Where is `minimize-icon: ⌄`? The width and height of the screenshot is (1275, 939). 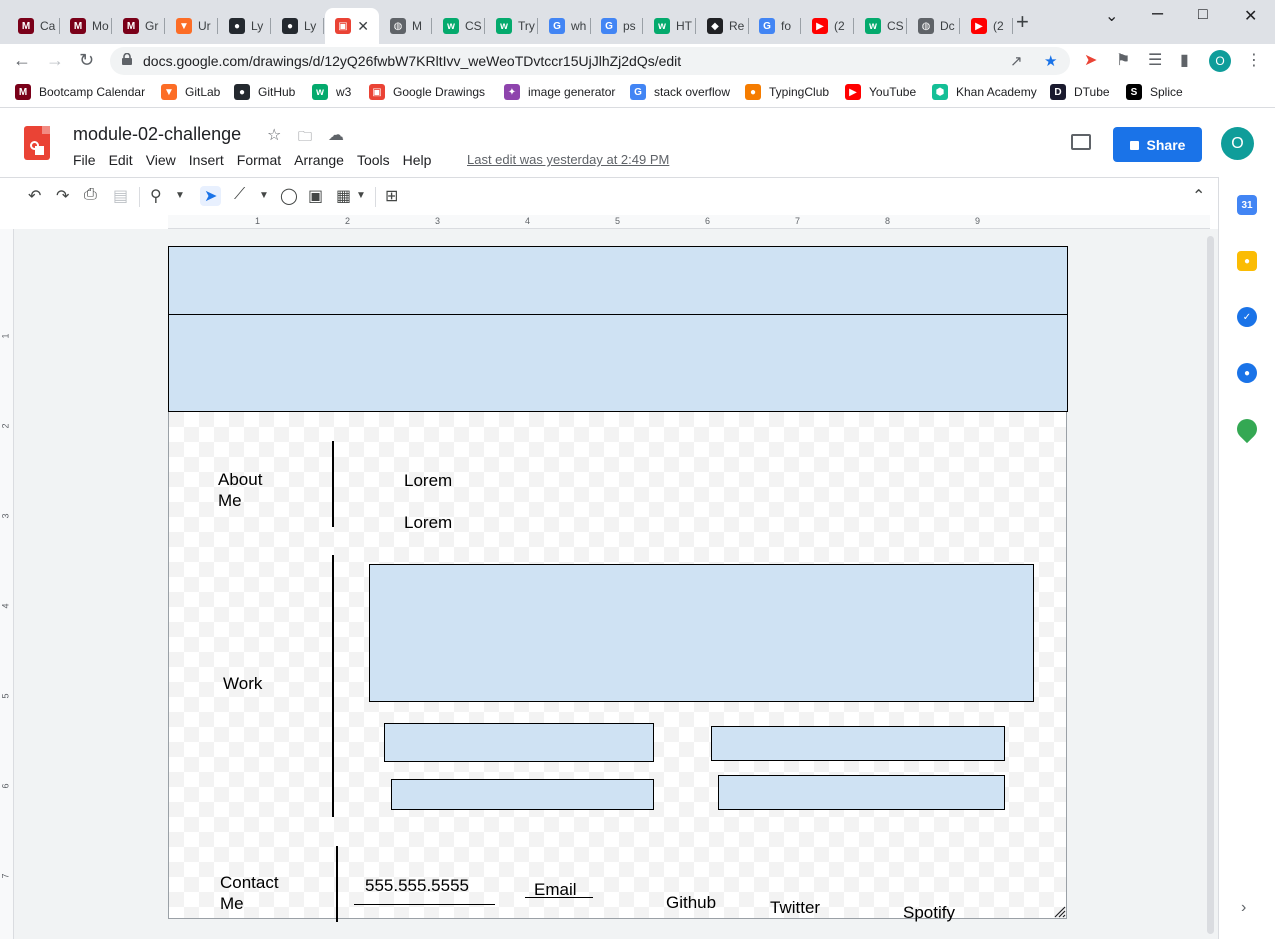 minimize-icon: ⌄ is located at coordinates (1111, 16).